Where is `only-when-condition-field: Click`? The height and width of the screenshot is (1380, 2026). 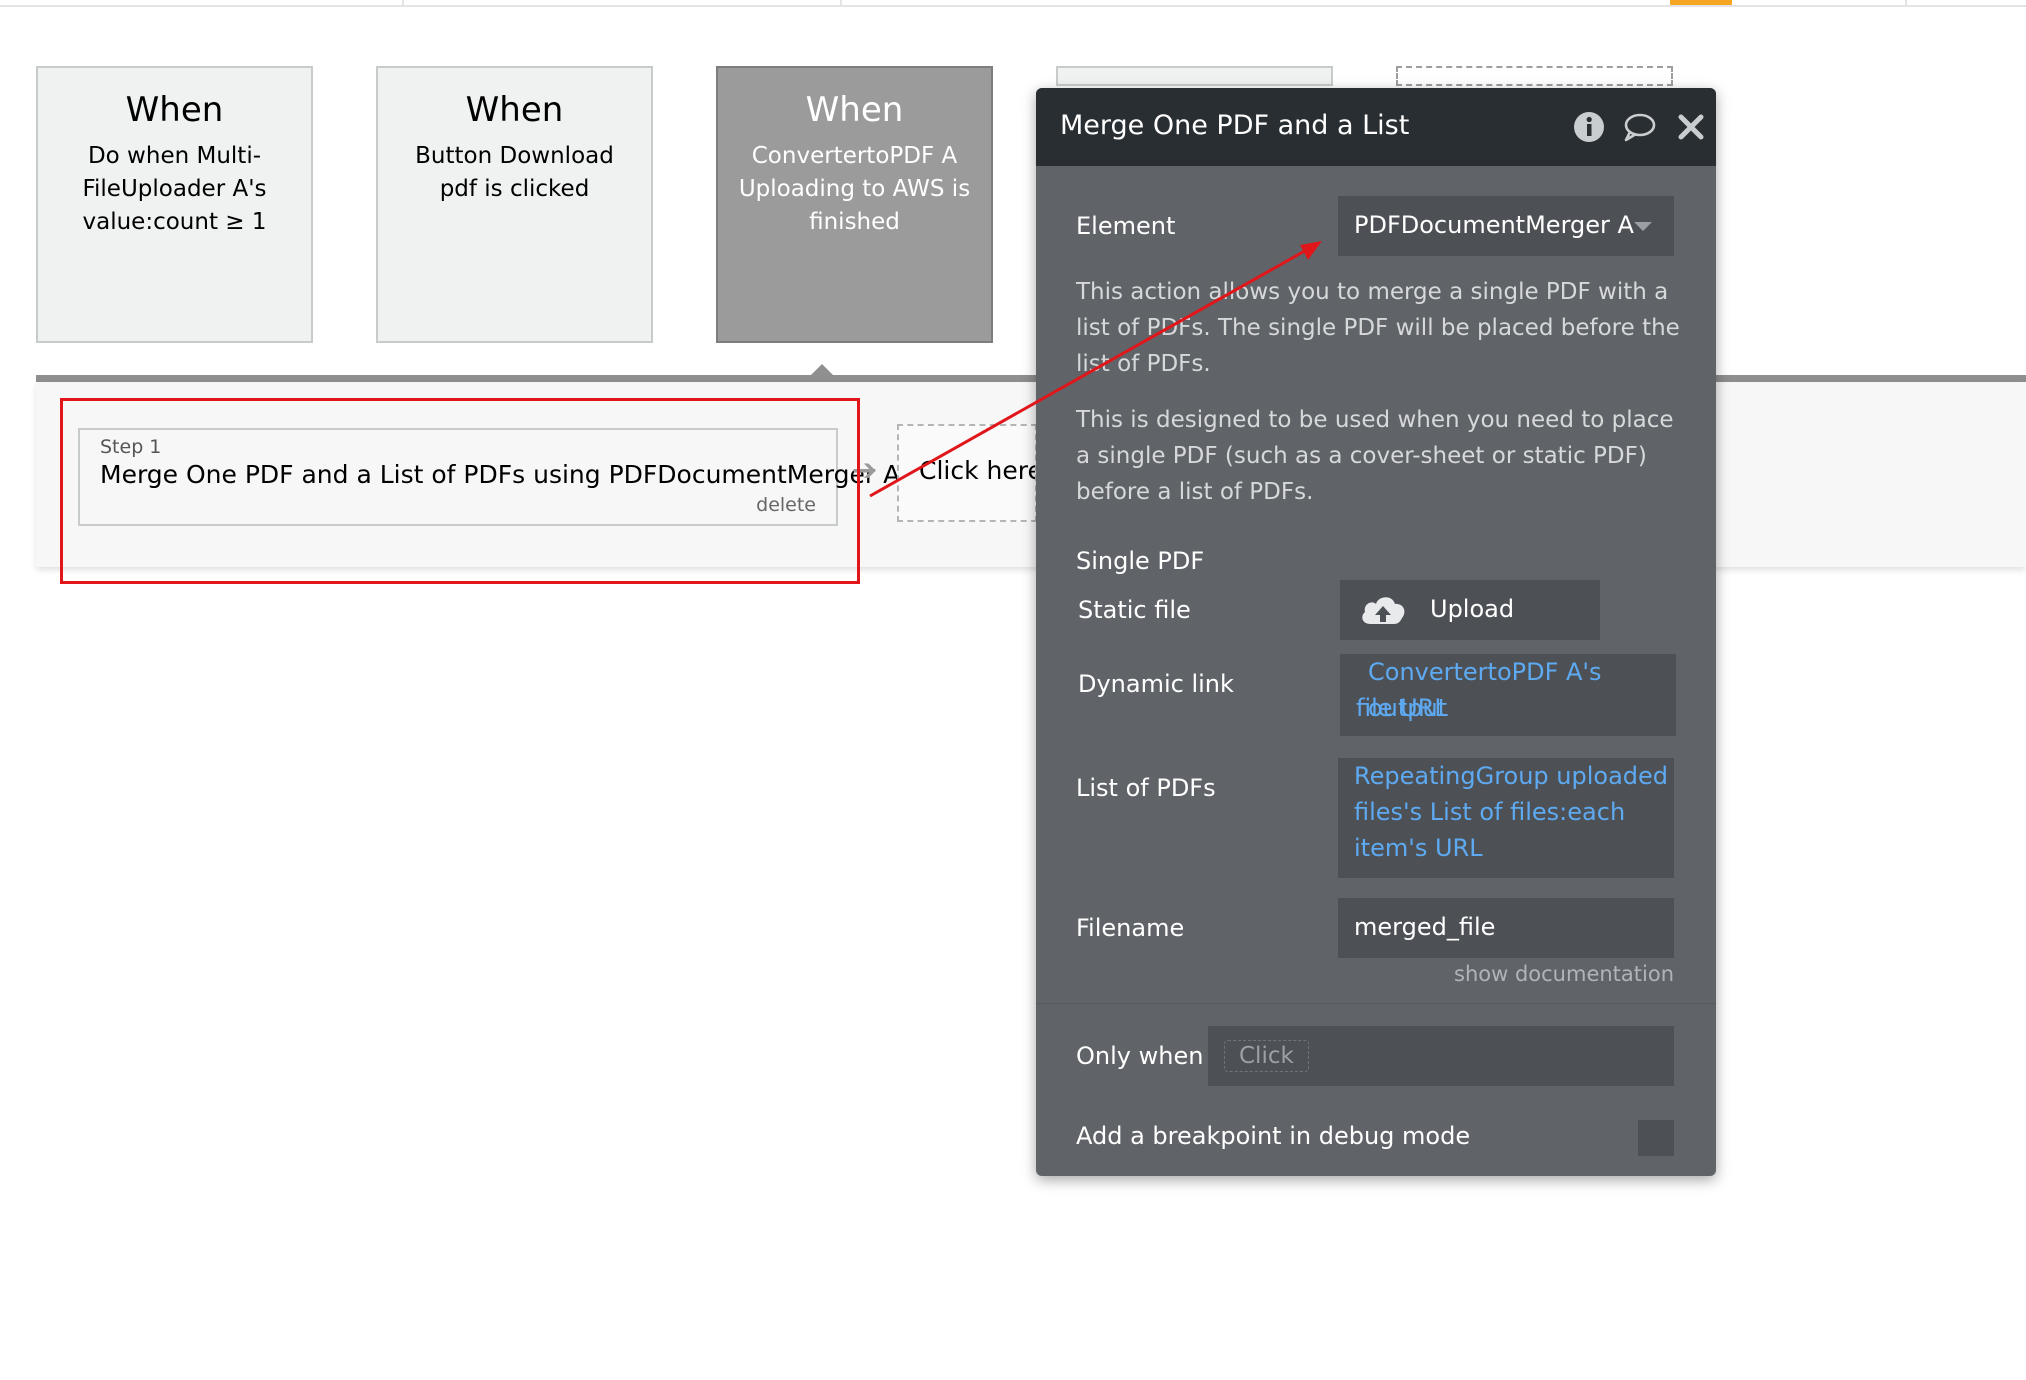
only-when-condition-field: Click is located at coordinates (1441, 1056).